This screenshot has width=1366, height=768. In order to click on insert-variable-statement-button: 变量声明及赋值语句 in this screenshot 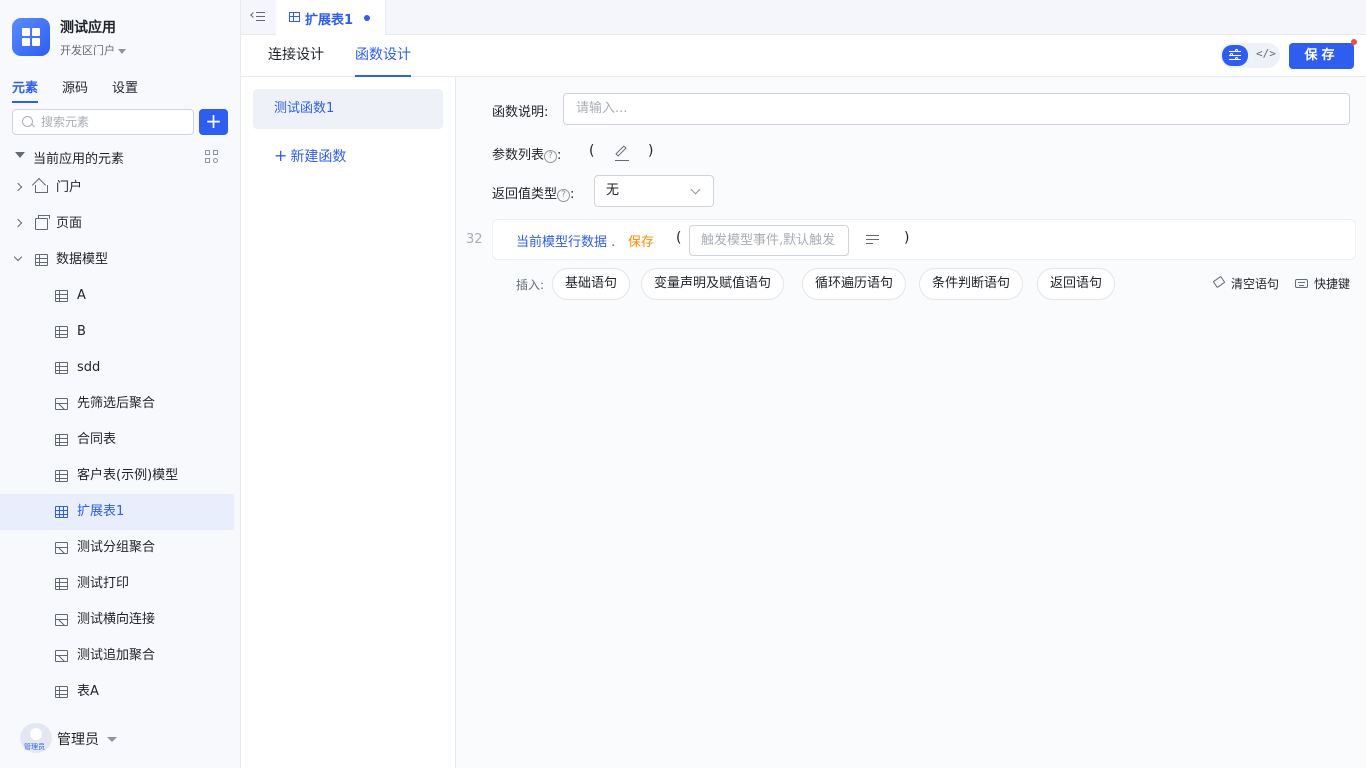, I will do `click(713, 284)`.